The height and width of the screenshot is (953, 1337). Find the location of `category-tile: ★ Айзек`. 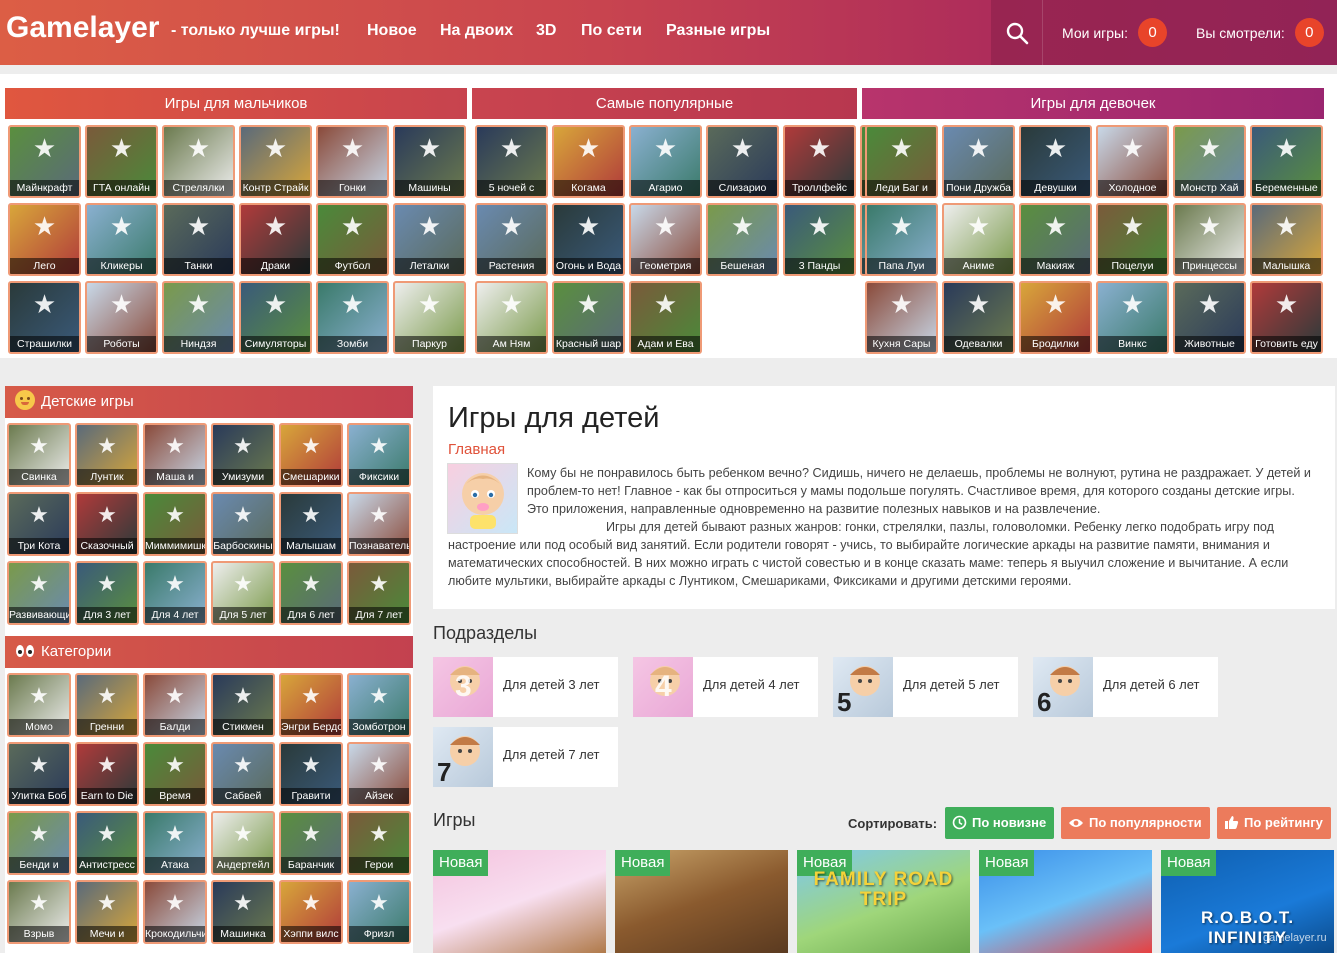

category-tile: ★ Айзек is located at coordinates (379, 774).